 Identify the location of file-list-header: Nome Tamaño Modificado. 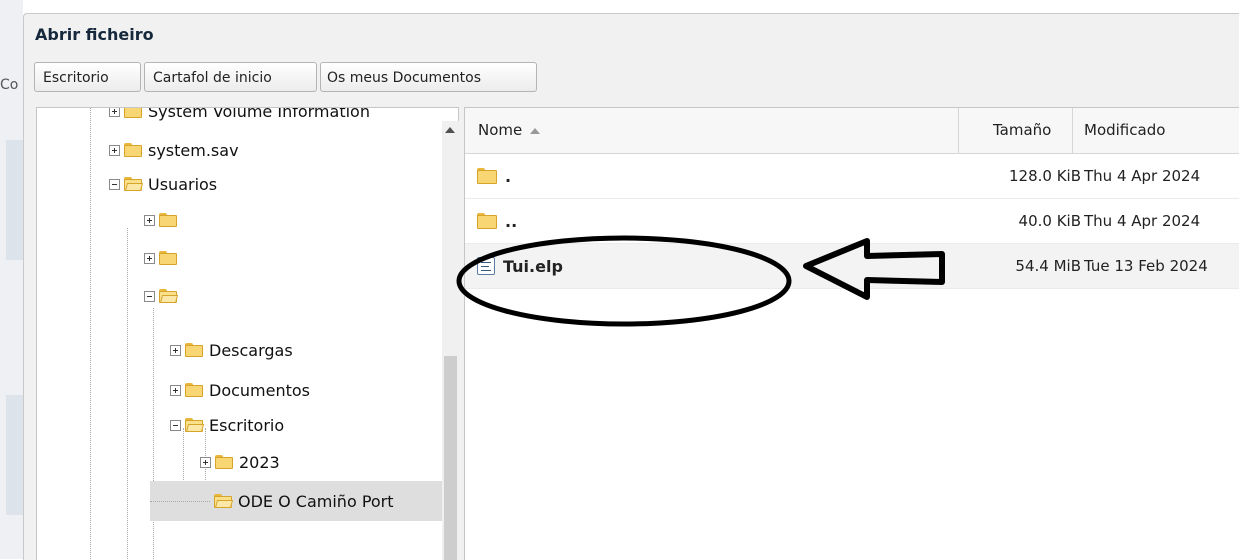
(852, 131).